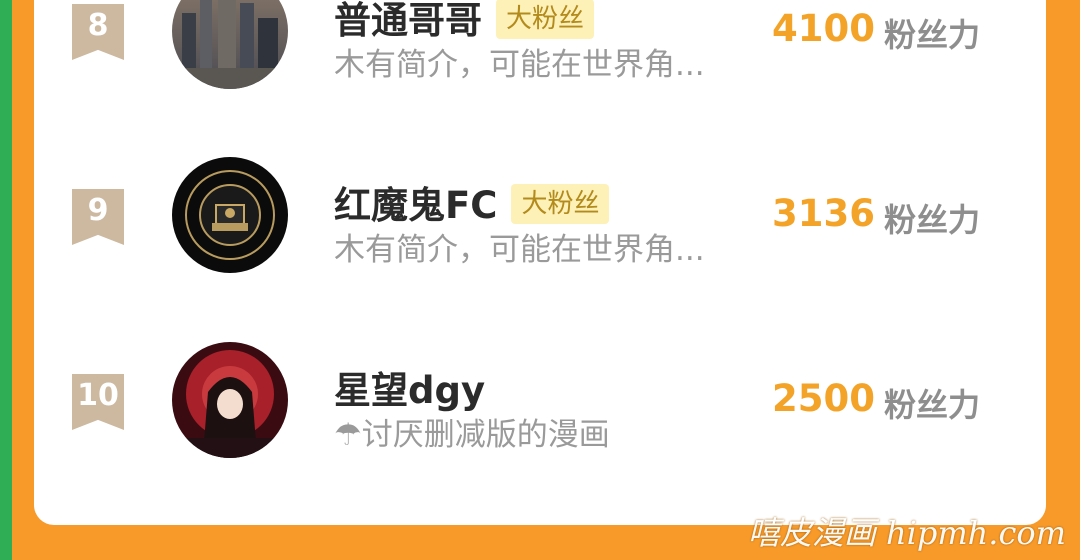  Describe the element at coordinates (472, 202) in the screenshot. I see `user-name: 红魔鬼FC 大粉丝` at that location.